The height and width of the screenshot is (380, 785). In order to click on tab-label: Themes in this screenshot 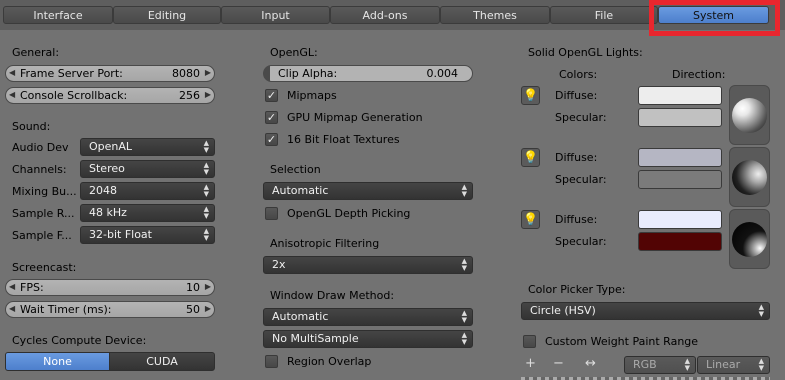, I will do `click(495, 15)`.